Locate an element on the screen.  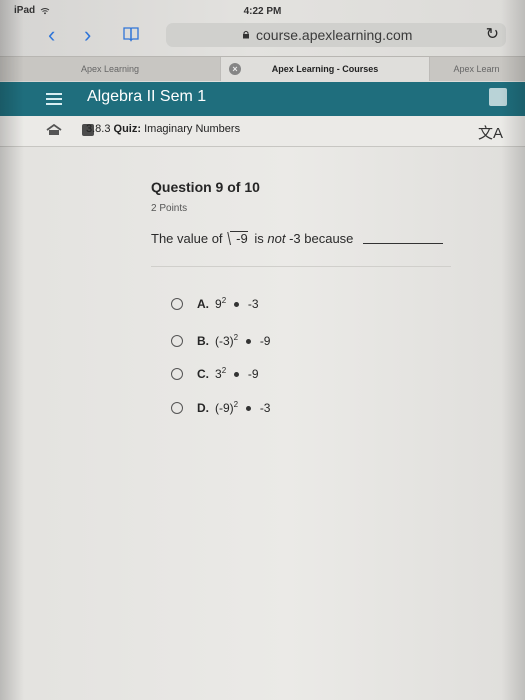
prompt-middle: is is located at coordinates (259, 238).